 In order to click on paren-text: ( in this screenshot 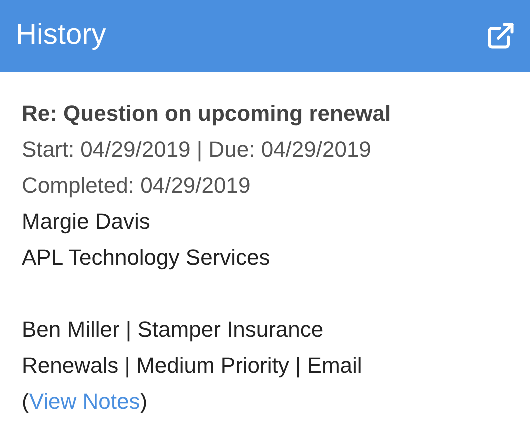, I will do `click(26, 402)`.